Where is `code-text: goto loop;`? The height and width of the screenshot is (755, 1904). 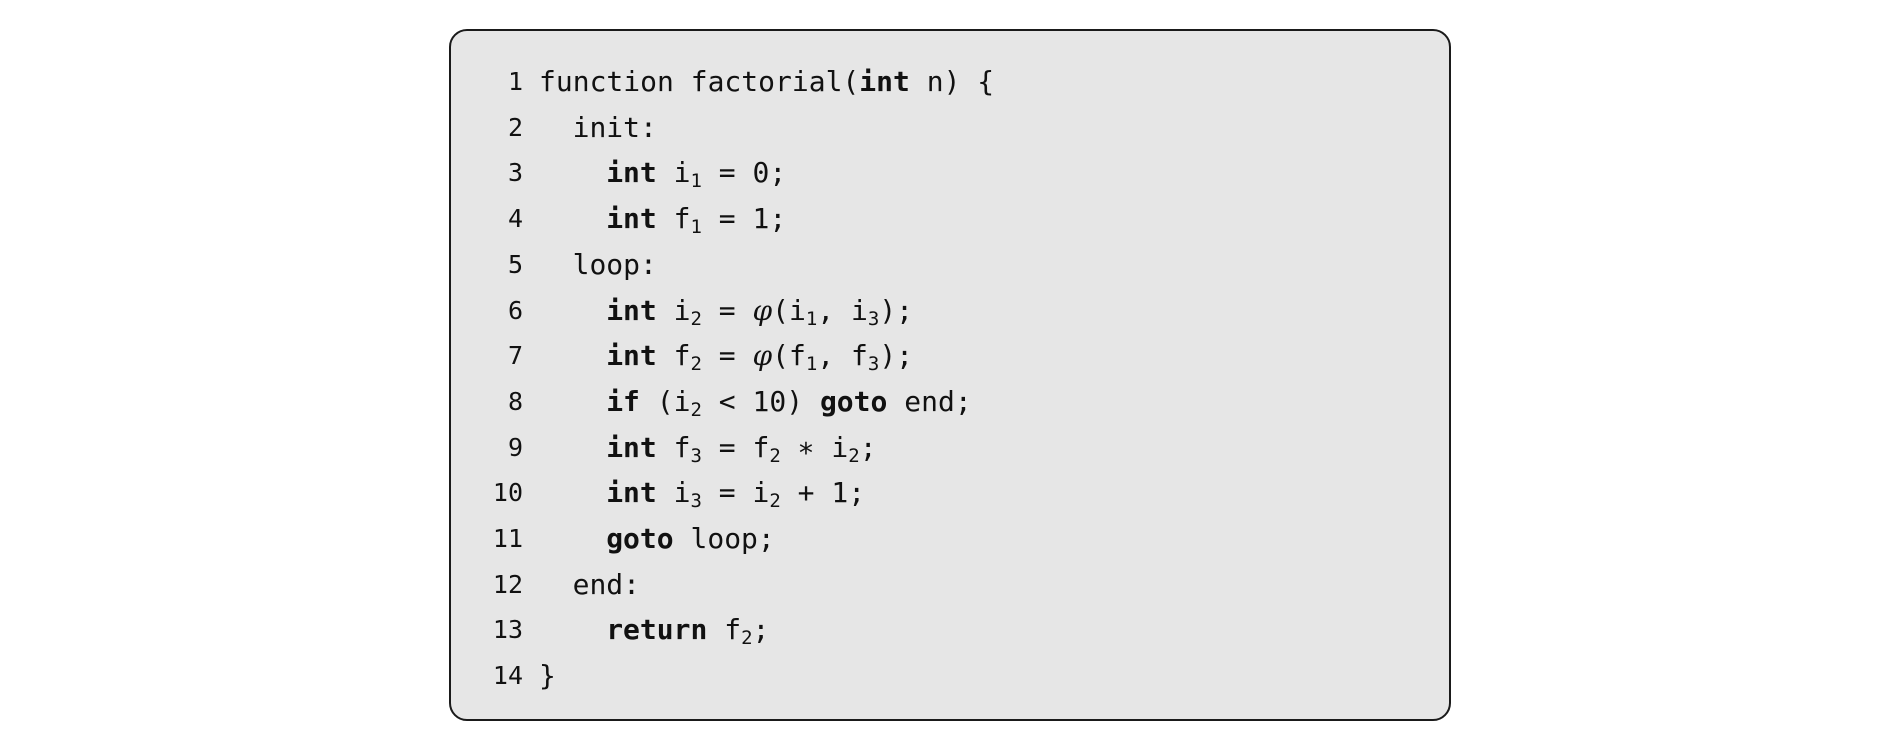 code-text: goto loop; is located at coordinates (657, 539).